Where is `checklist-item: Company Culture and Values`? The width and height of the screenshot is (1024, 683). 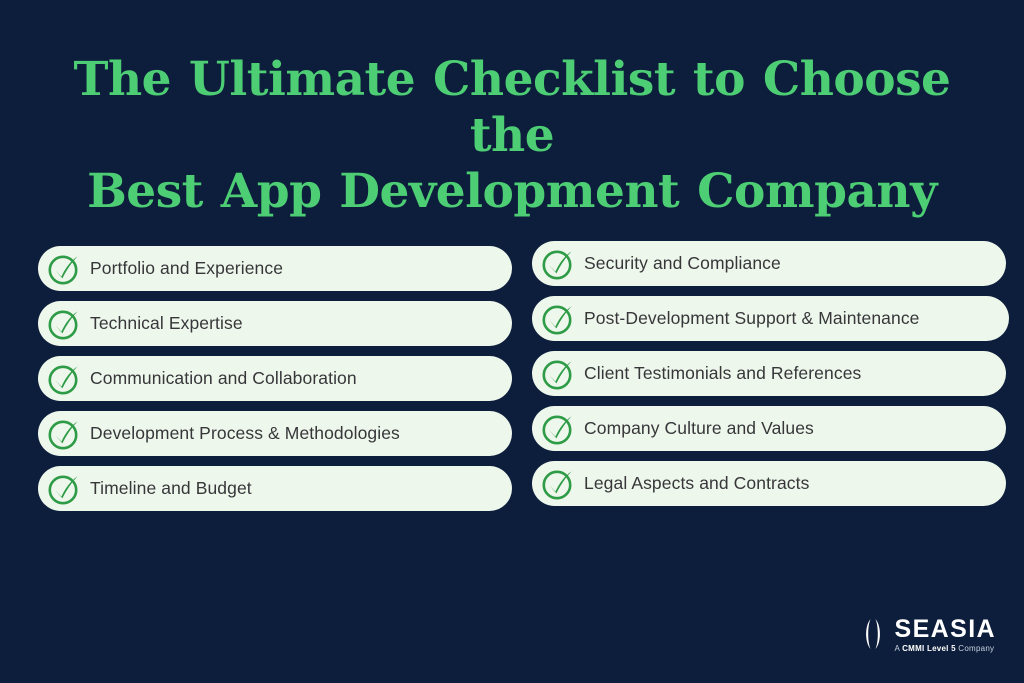 checklist-item: Company Culture and Values is located at coordinates (769, 428).